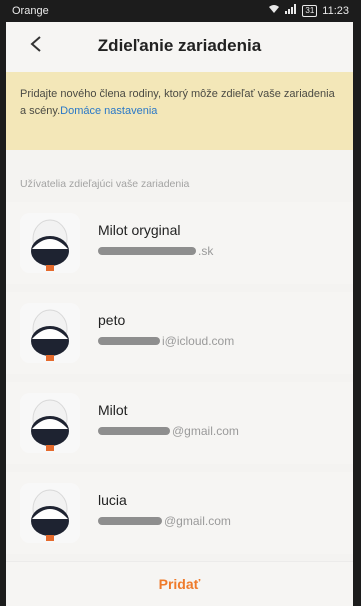 Image resolution: width=361 pixels, height=606 pixels. Describe the element at coordinates (274, 10) in the screenshot. I see `wifi-icon` at that location.